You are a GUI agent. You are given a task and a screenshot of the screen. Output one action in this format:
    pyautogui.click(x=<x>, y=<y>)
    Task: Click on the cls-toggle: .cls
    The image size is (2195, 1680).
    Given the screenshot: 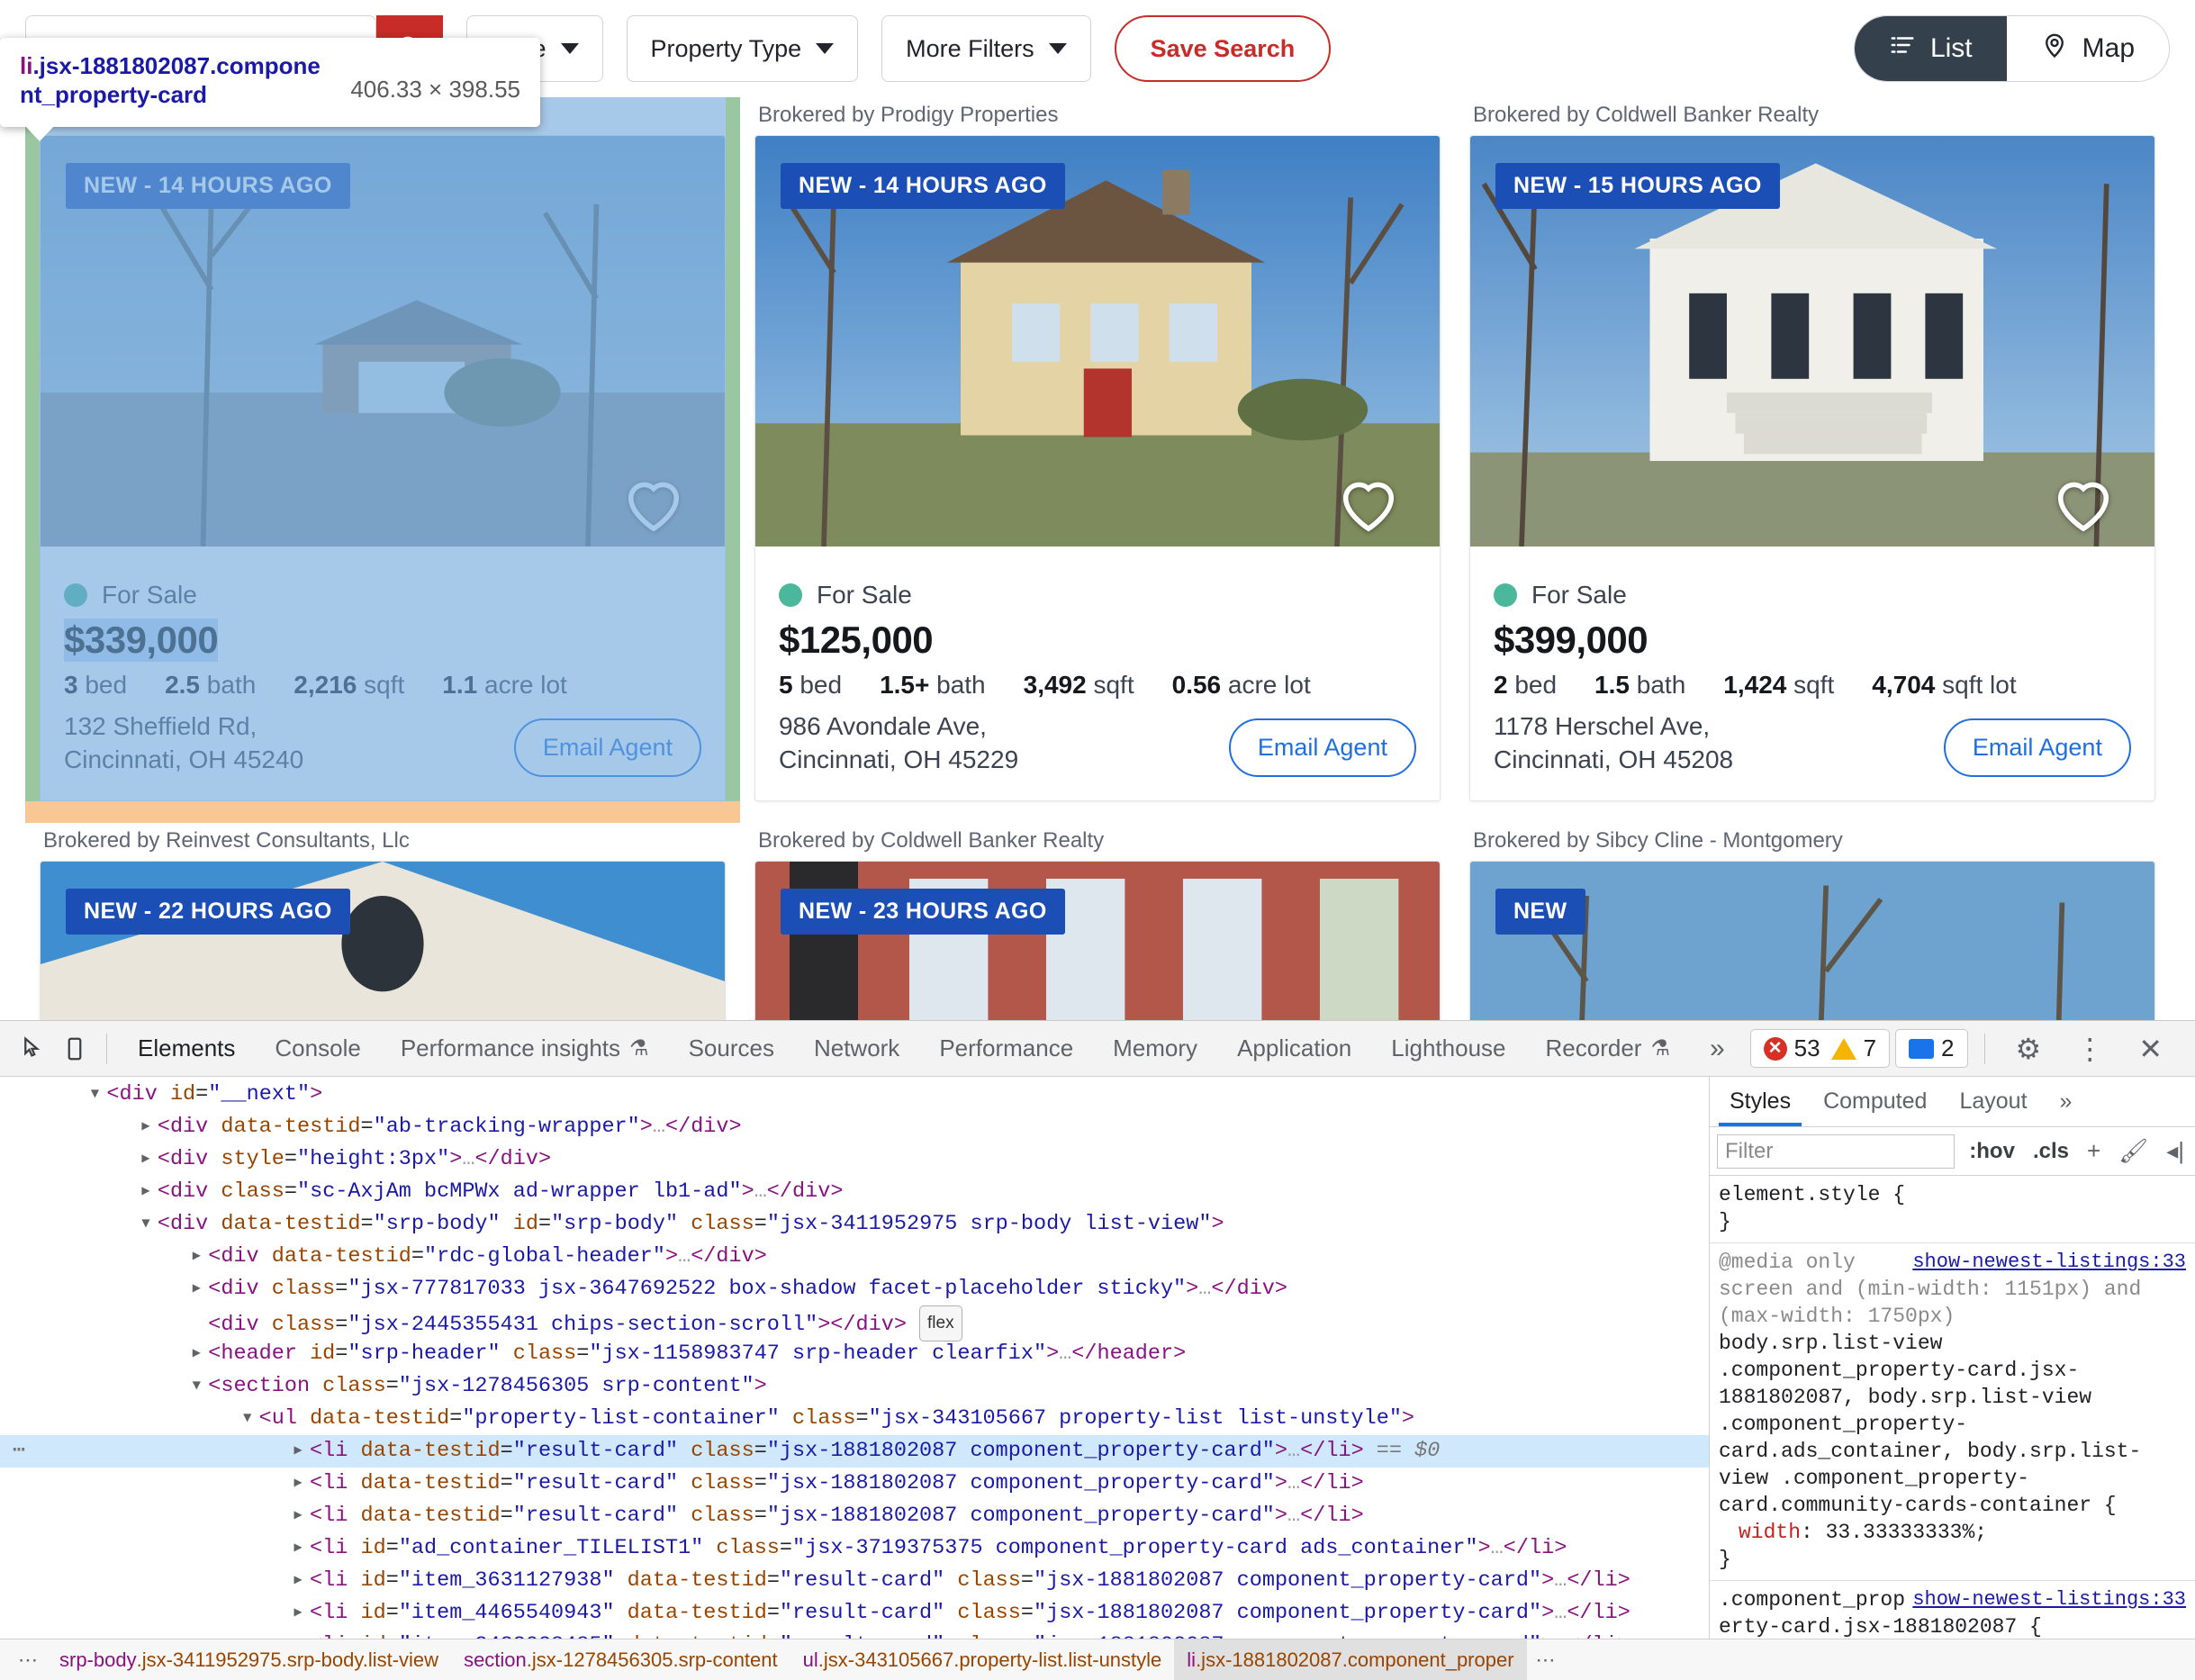 What is the action you would take?
    pyautogui.click(x=2051, y=1151)
    